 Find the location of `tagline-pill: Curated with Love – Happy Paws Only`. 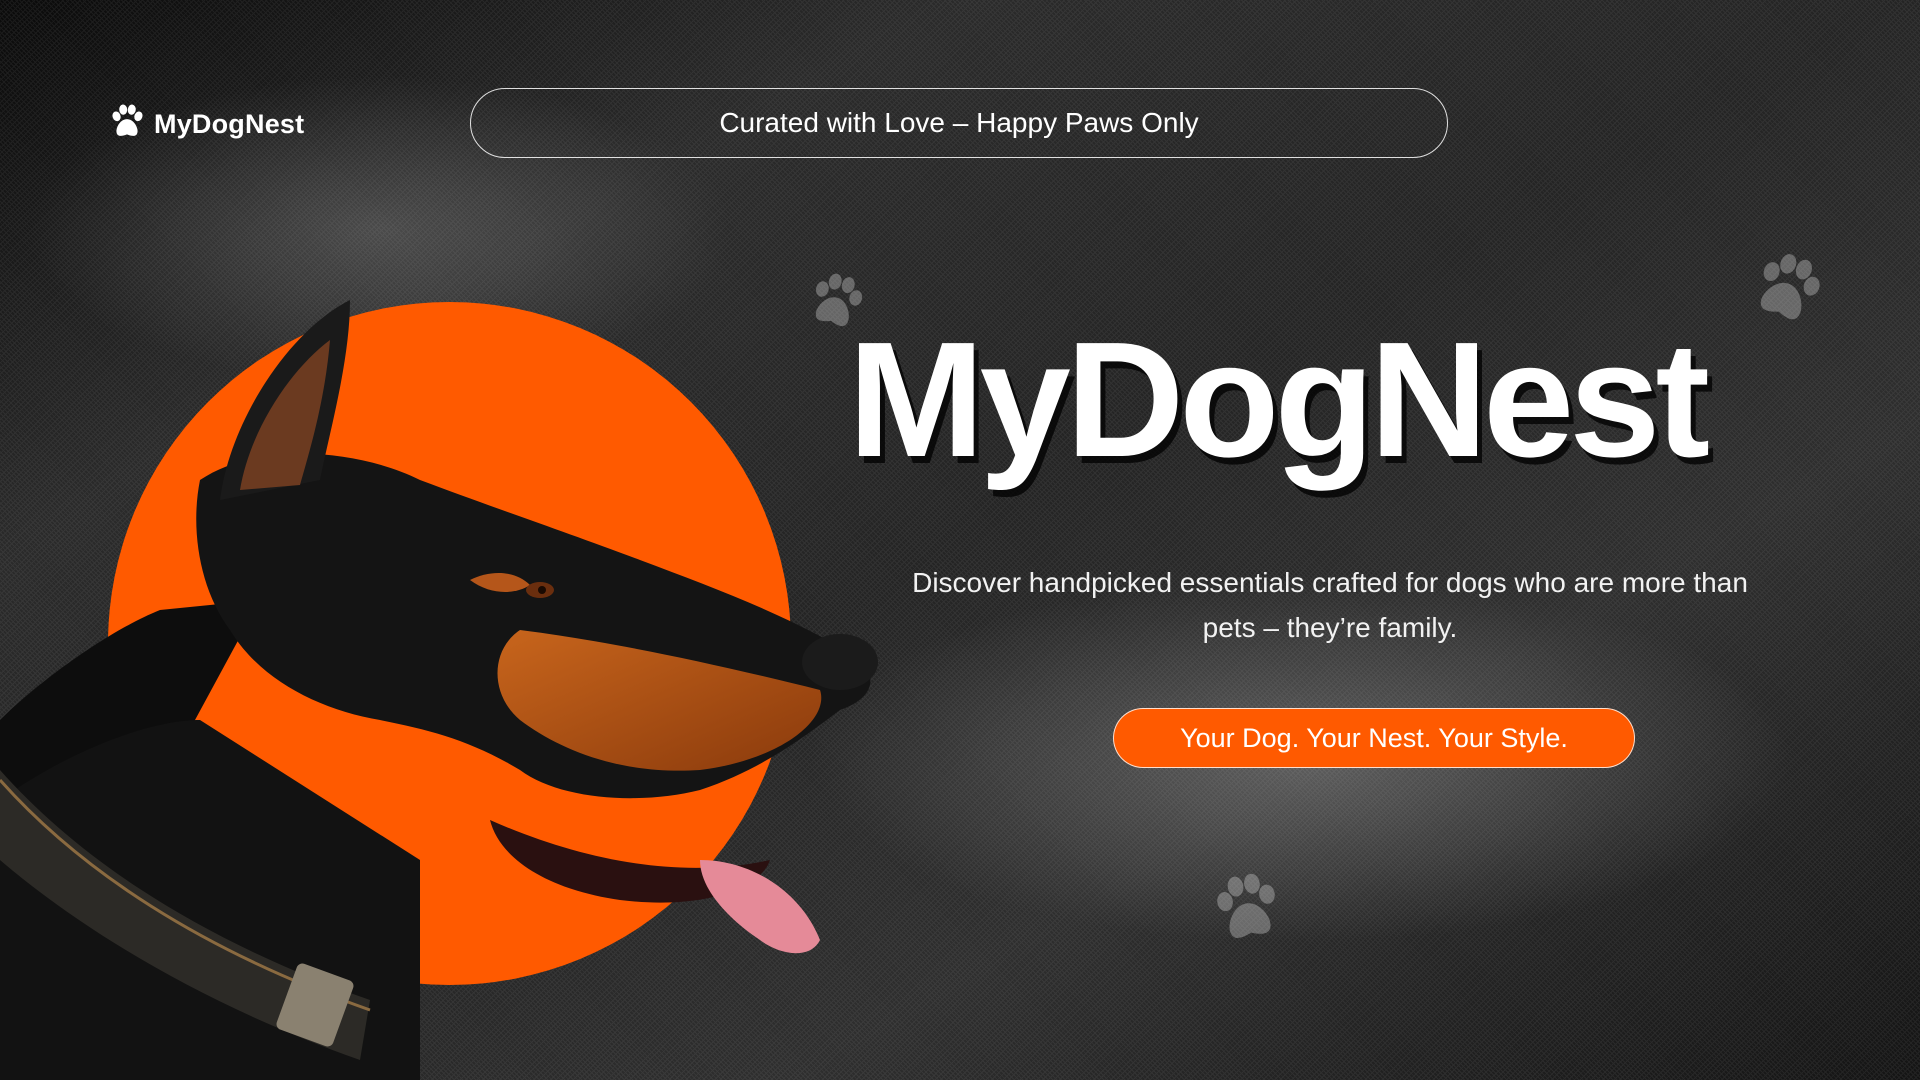

tagline-pill: Curated with Love – Happy Paws Only is located at coordinates (959, 123).